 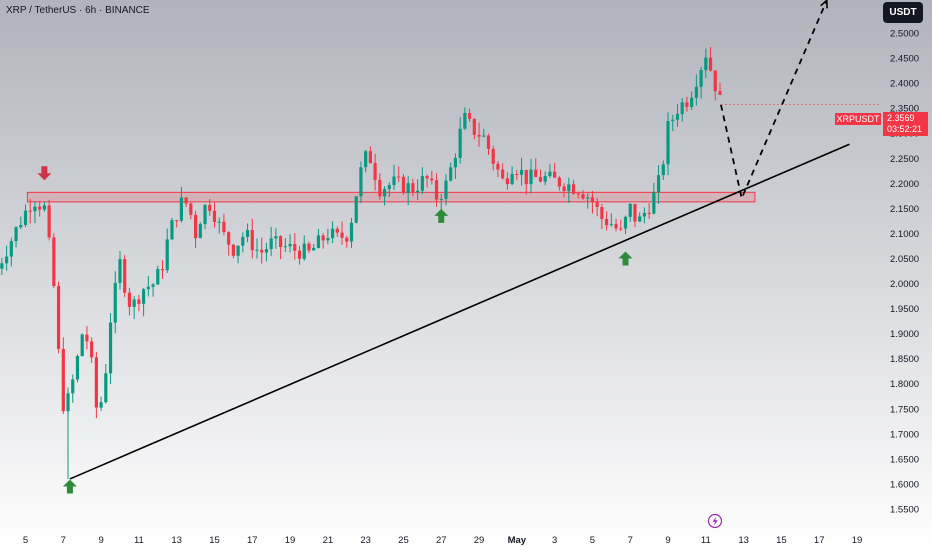 What do you see at coordinates (214, 540) in the screenshot?
I see `x-axis-tick-label: 15` at bounding box center [214, 540].